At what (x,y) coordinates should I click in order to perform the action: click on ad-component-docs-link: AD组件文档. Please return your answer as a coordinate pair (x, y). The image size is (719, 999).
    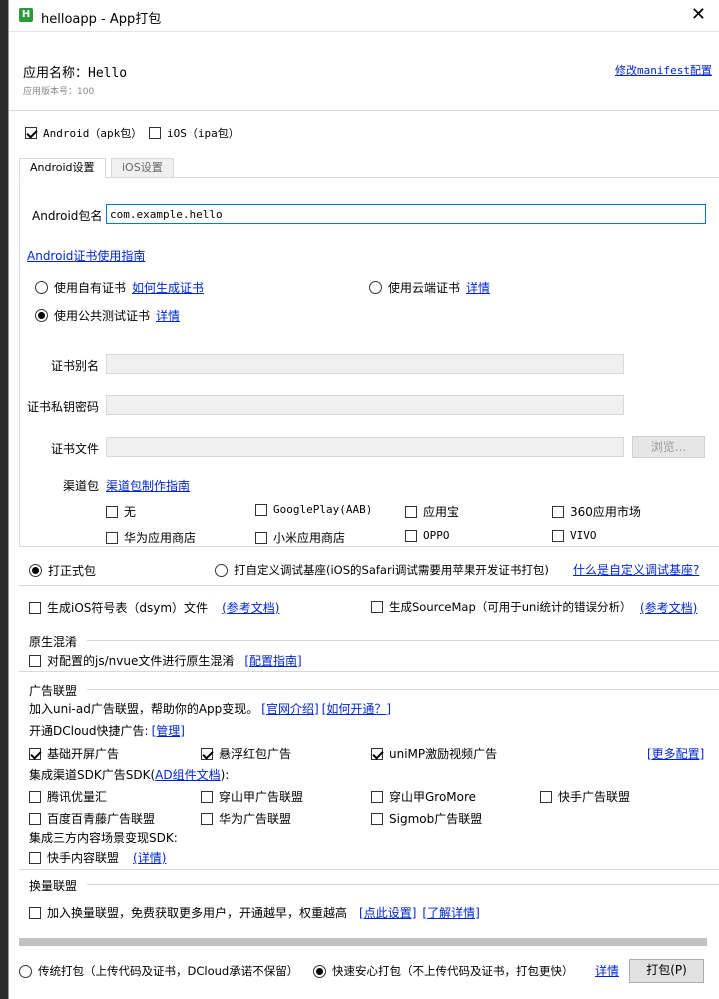
    Looking at the image, I should click on (187, 774).